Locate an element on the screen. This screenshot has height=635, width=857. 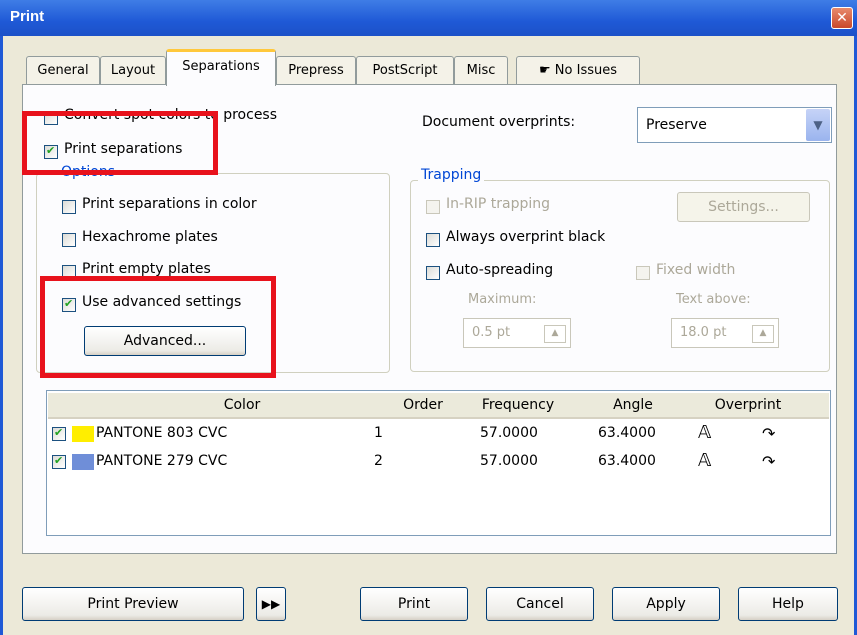
document-overprints-label: Document overprints: is located at coordinates (499, 122).